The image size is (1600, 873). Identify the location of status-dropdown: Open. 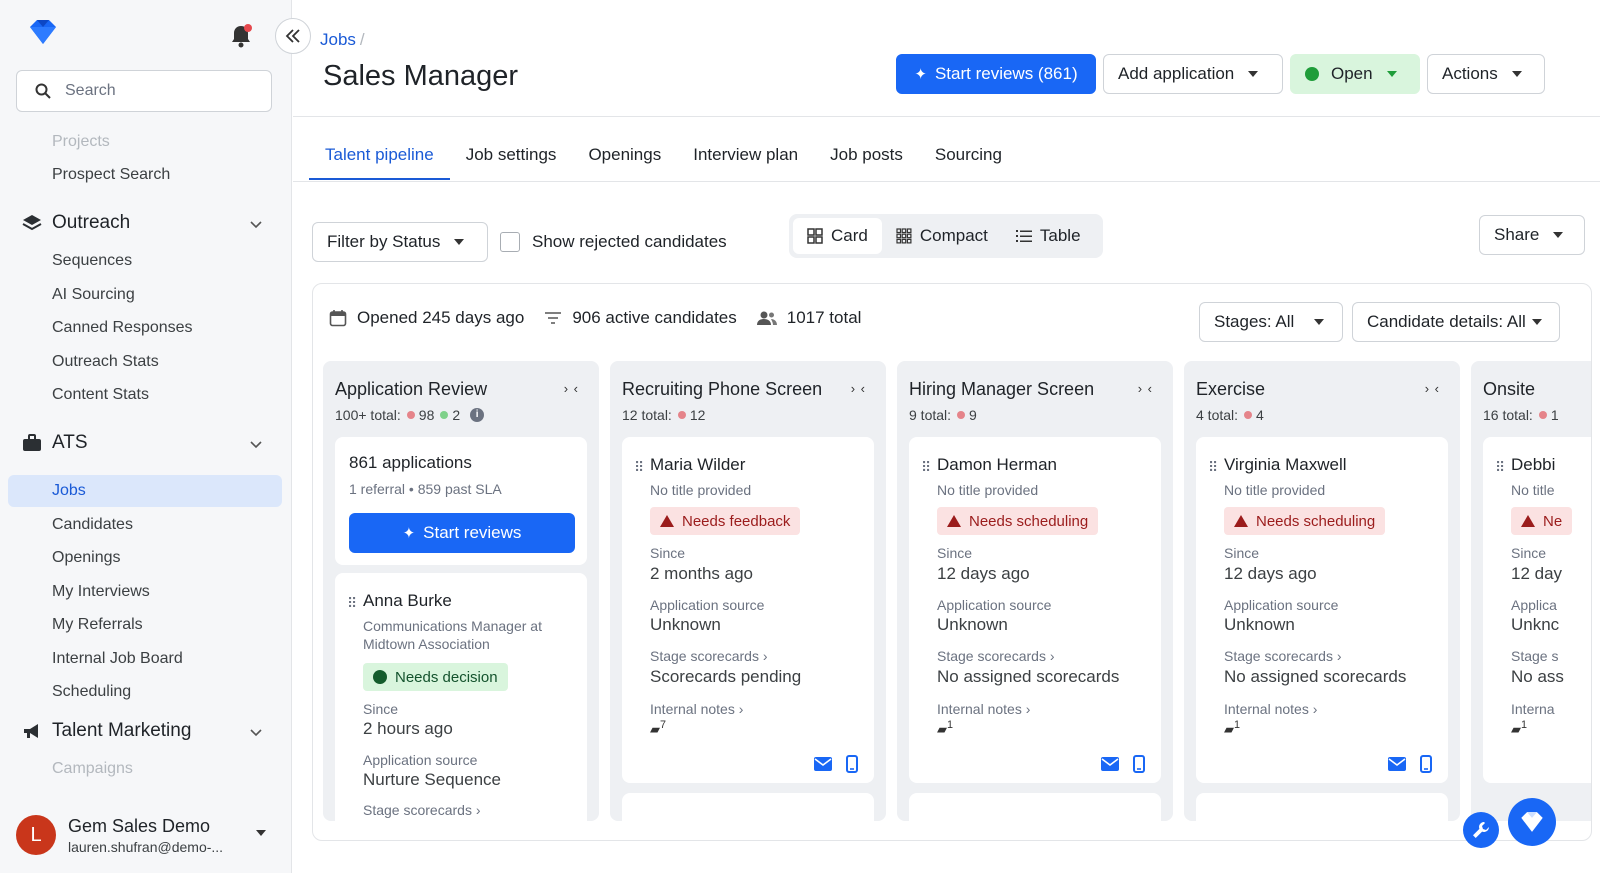
(1355, 74).